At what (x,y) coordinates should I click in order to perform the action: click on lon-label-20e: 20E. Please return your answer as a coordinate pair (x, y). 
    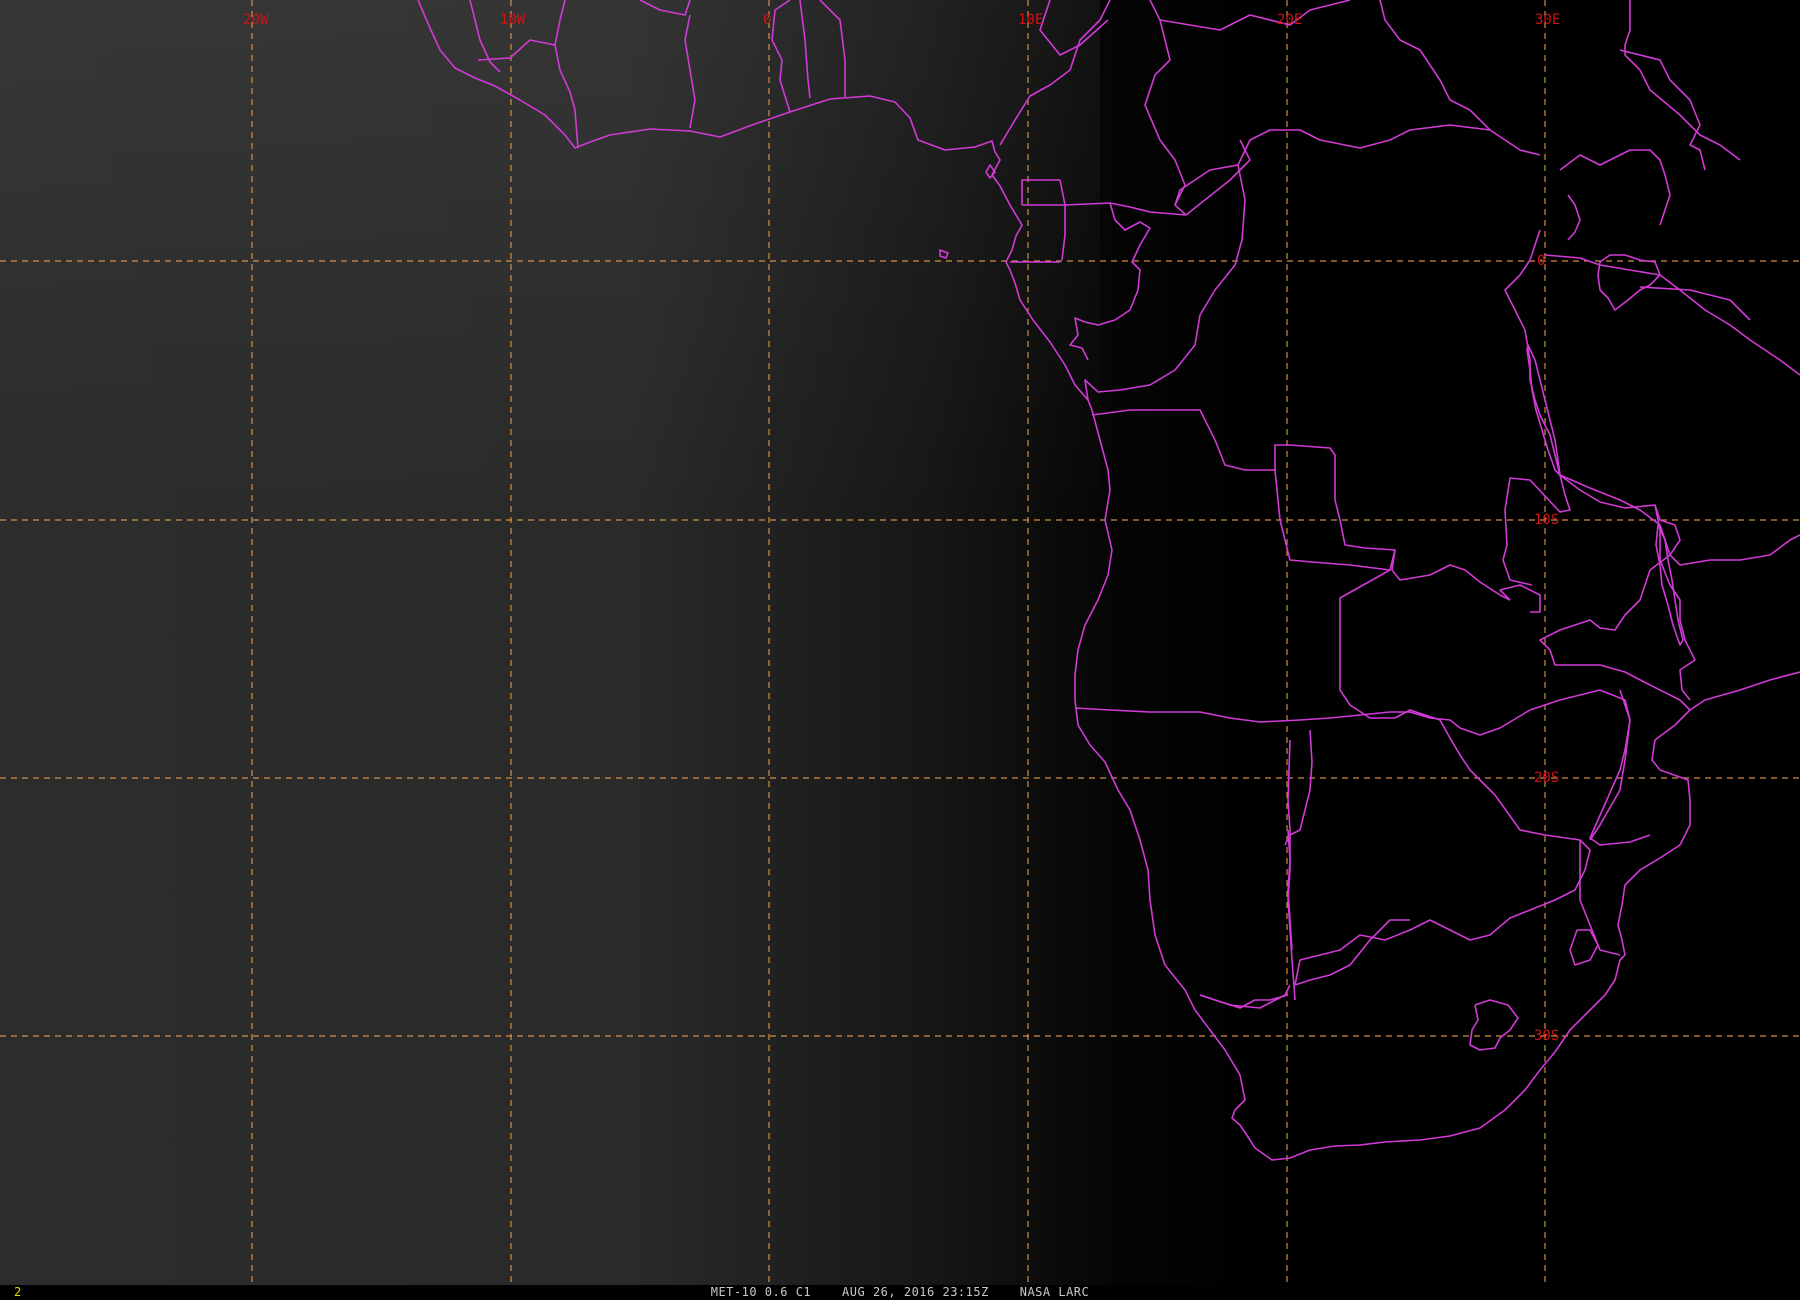
    Looking at the image, I should click on (1289, 20).